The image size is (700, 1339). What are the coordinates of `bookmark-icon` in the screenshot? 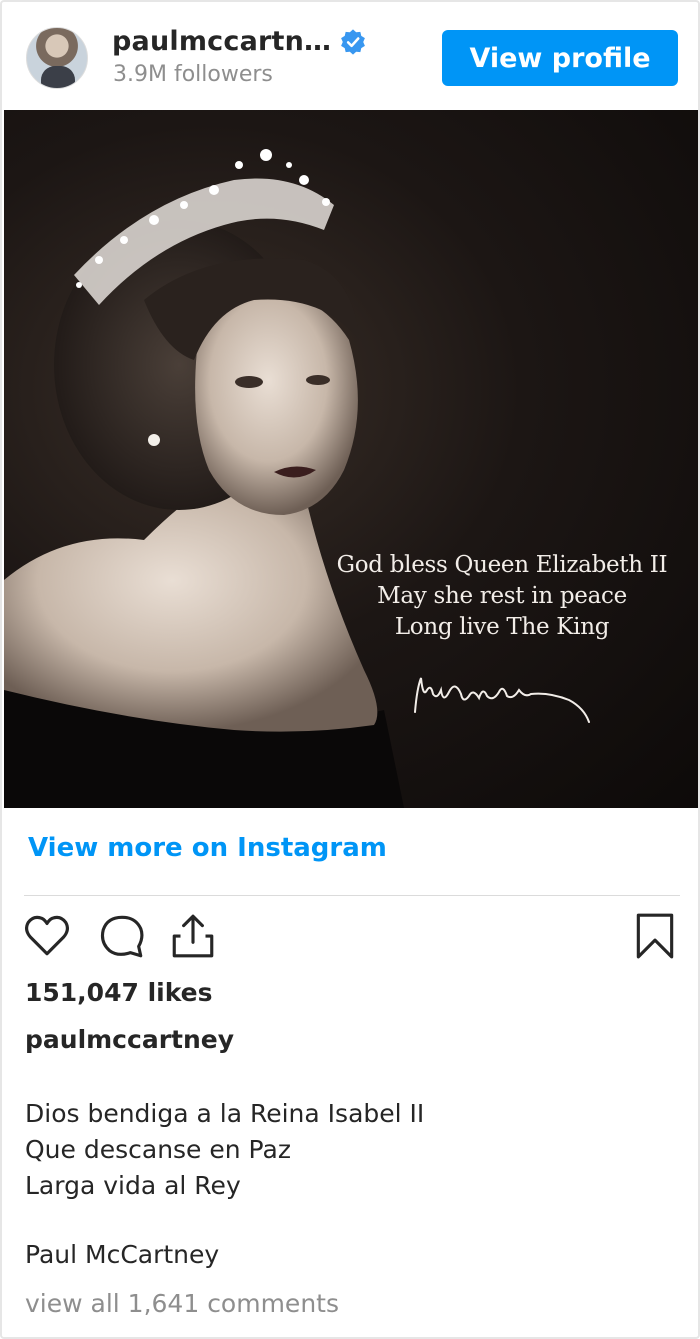 It's located at (655, 936).